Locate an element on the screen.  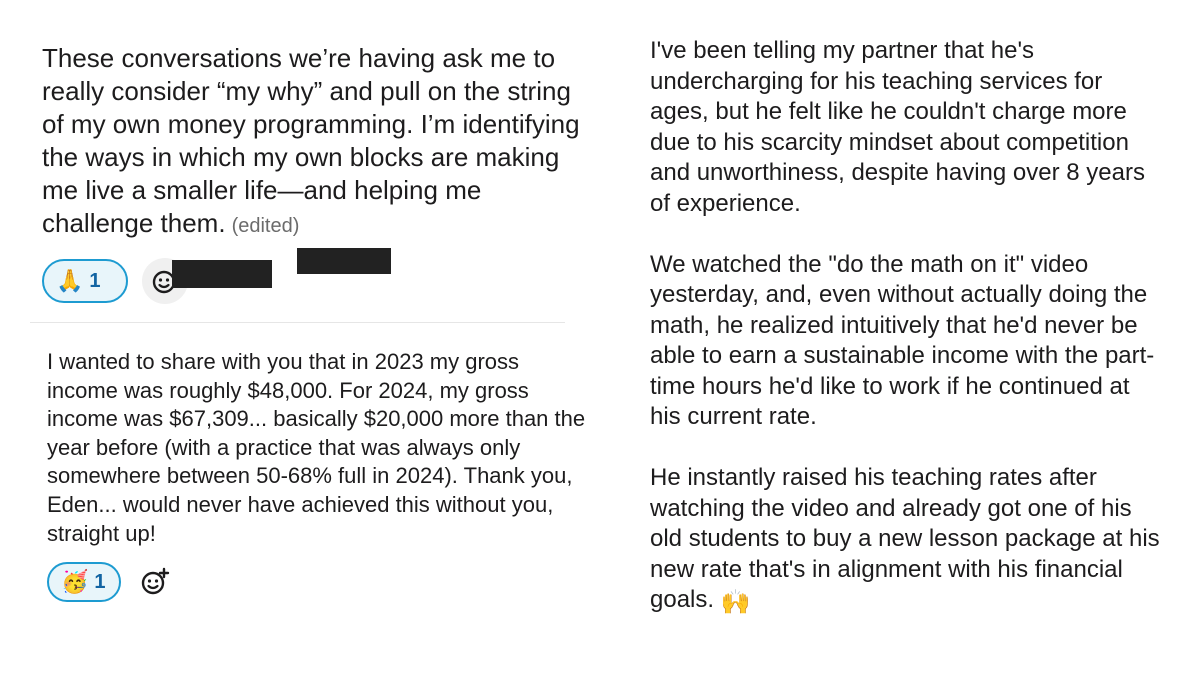
raised-hands-emoji-icon: 🙌 is located at coordinates (735, 602).